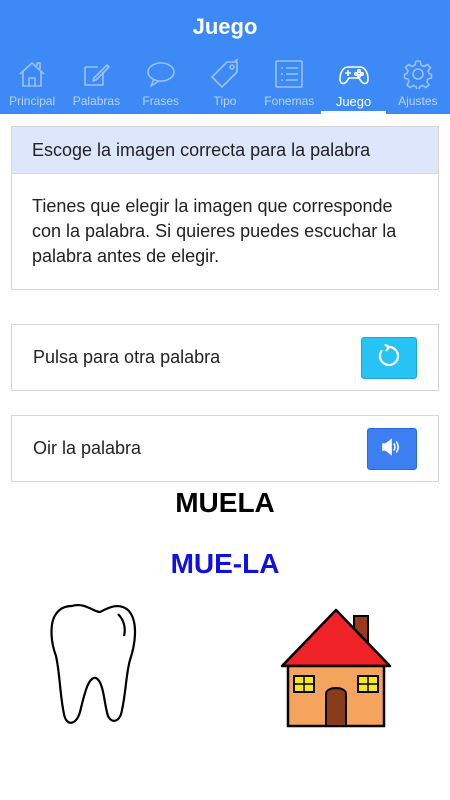 This screenshot has height=800, width=450. Describe the element at coordinates (289, 101) in the screenshot. I see `tab-label: Fonemas` at that location.